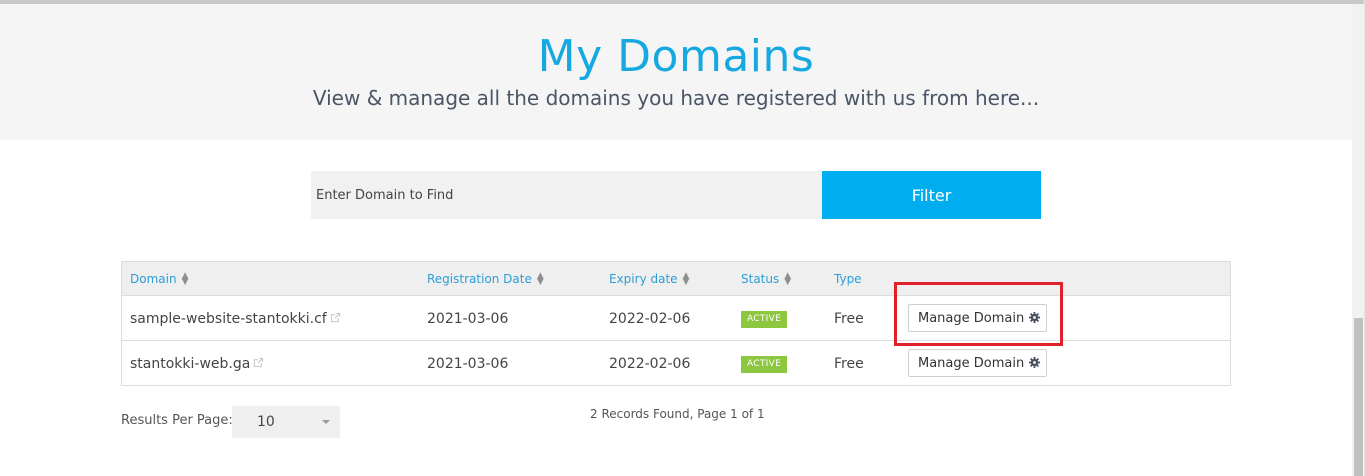 The image size is (1365, 476). Describe the element at coordinates (286, 422) in the screenshot. I see `results-per-page-select: 10` at that location.